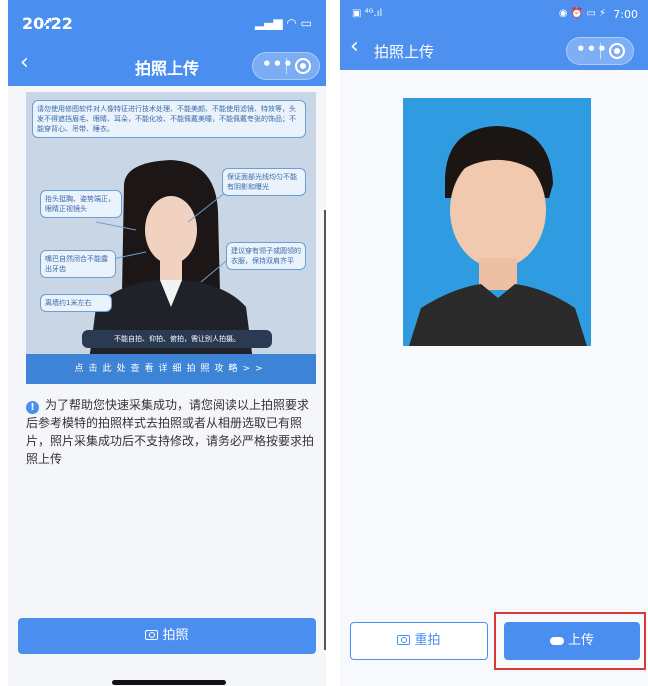 This screenshot has width=648, height=686. Describe the element at coordinates (81, 204) in the screenshot. I see `guide-bubble-posture: 抬头挺胸、姿势端正，眼睛正视镜头` at that location.